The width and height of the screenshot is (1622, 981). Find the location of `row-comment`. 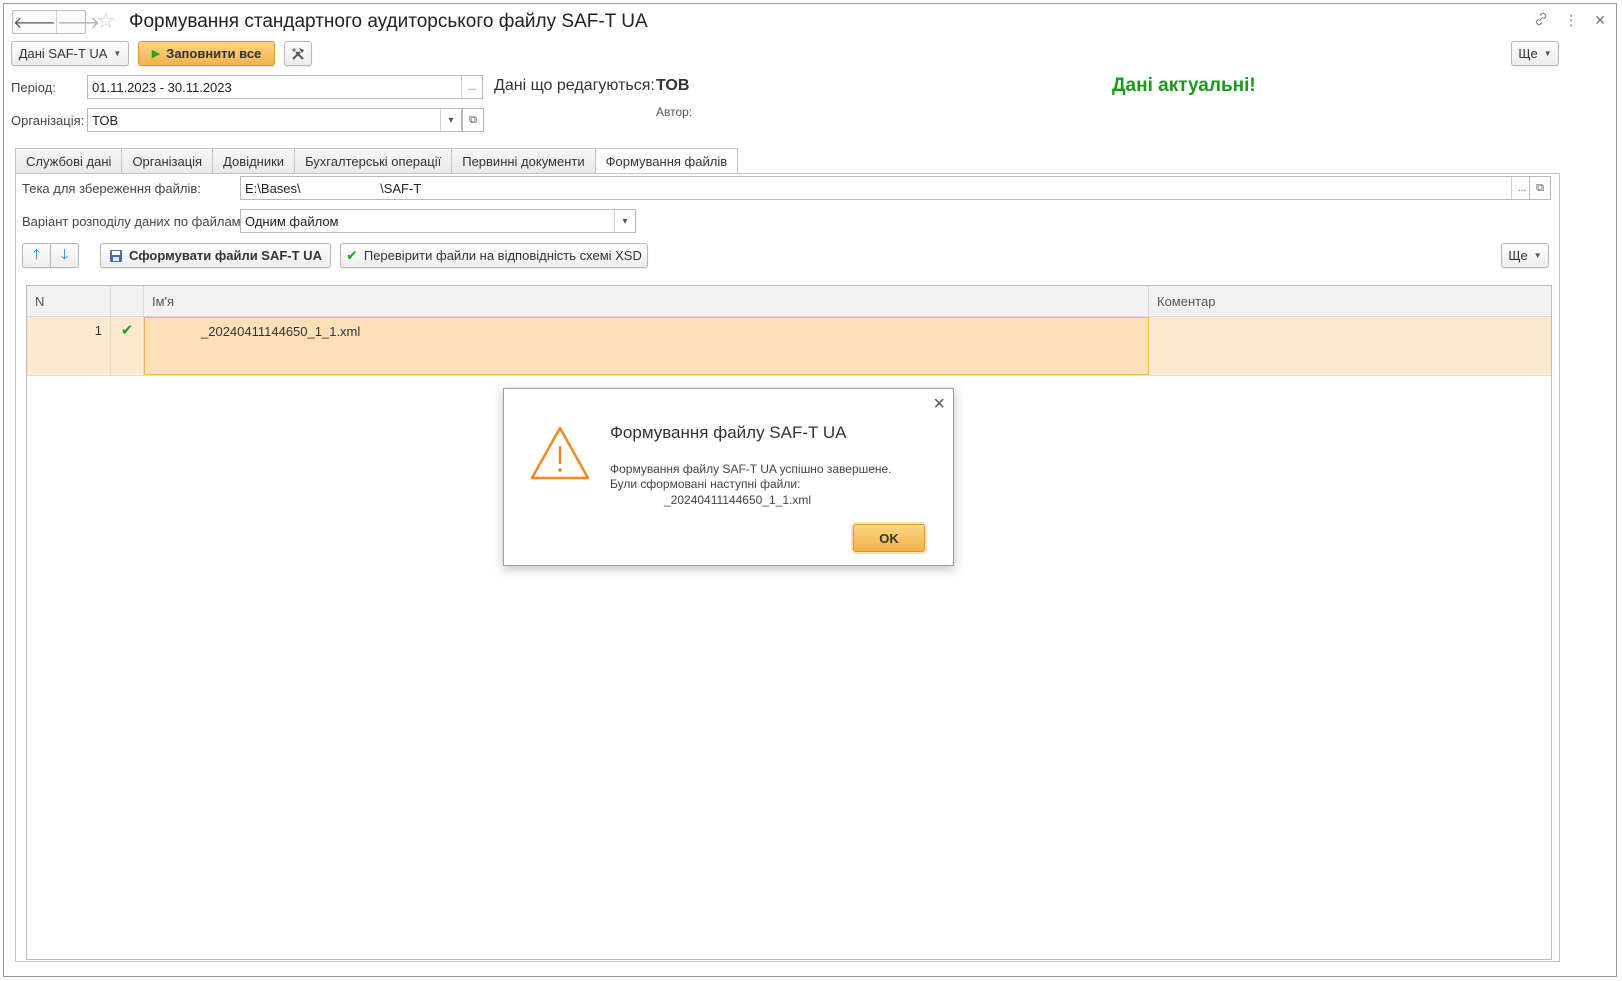

row-comment is located at coordinates (1350, 346).